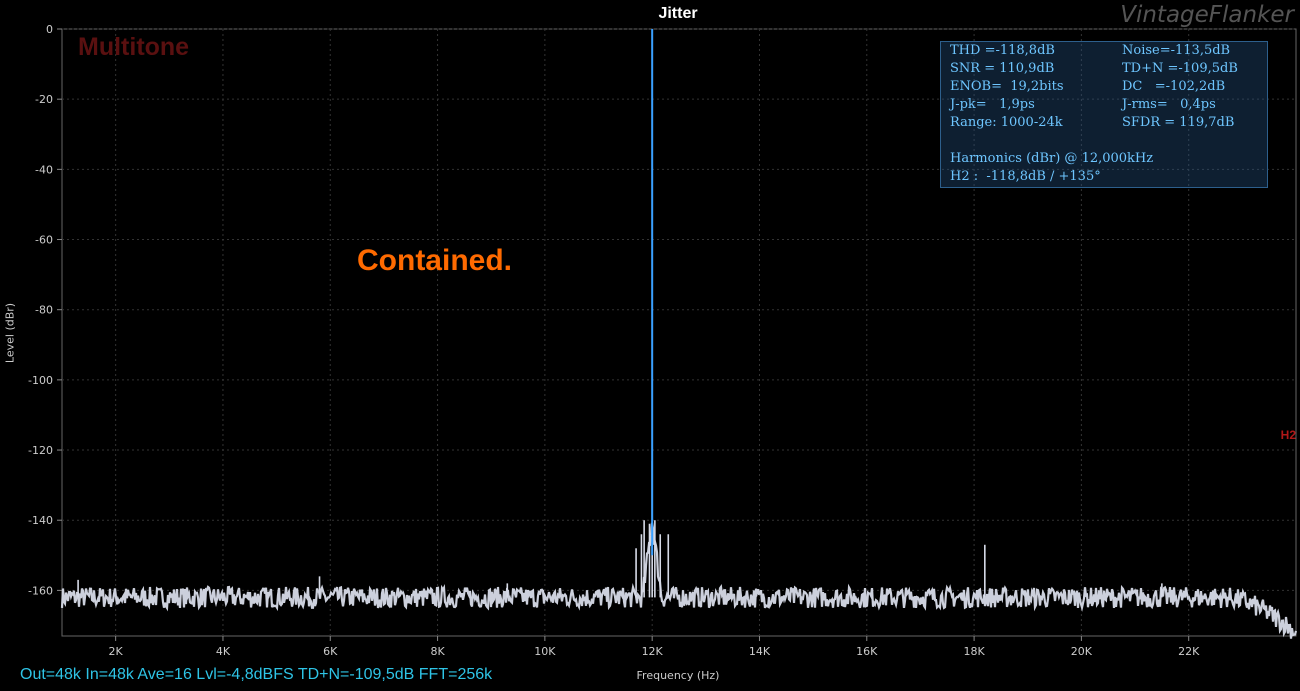 This screenshot has width=1300, height=691. Describe the element at coordinates (653, 651) in the screenshot. I see `x-tick-label: 12K` at that location.